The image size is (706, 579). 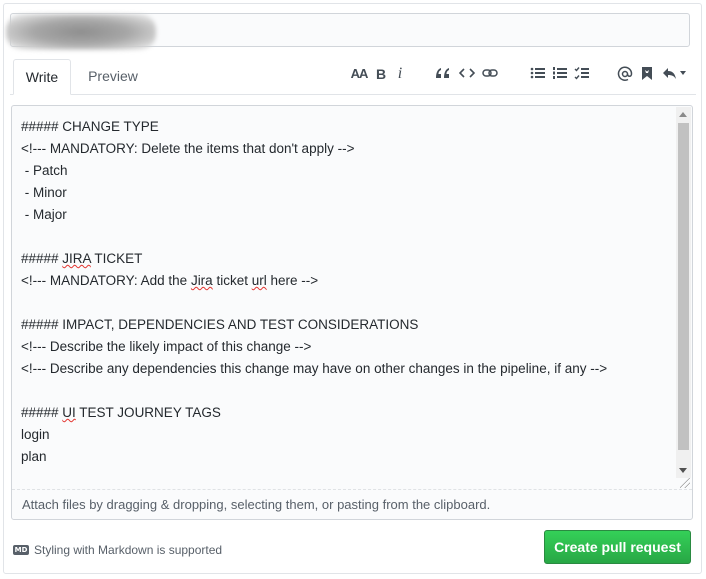 I want to click on unordered-list-icon, so click(x=538, y=74).